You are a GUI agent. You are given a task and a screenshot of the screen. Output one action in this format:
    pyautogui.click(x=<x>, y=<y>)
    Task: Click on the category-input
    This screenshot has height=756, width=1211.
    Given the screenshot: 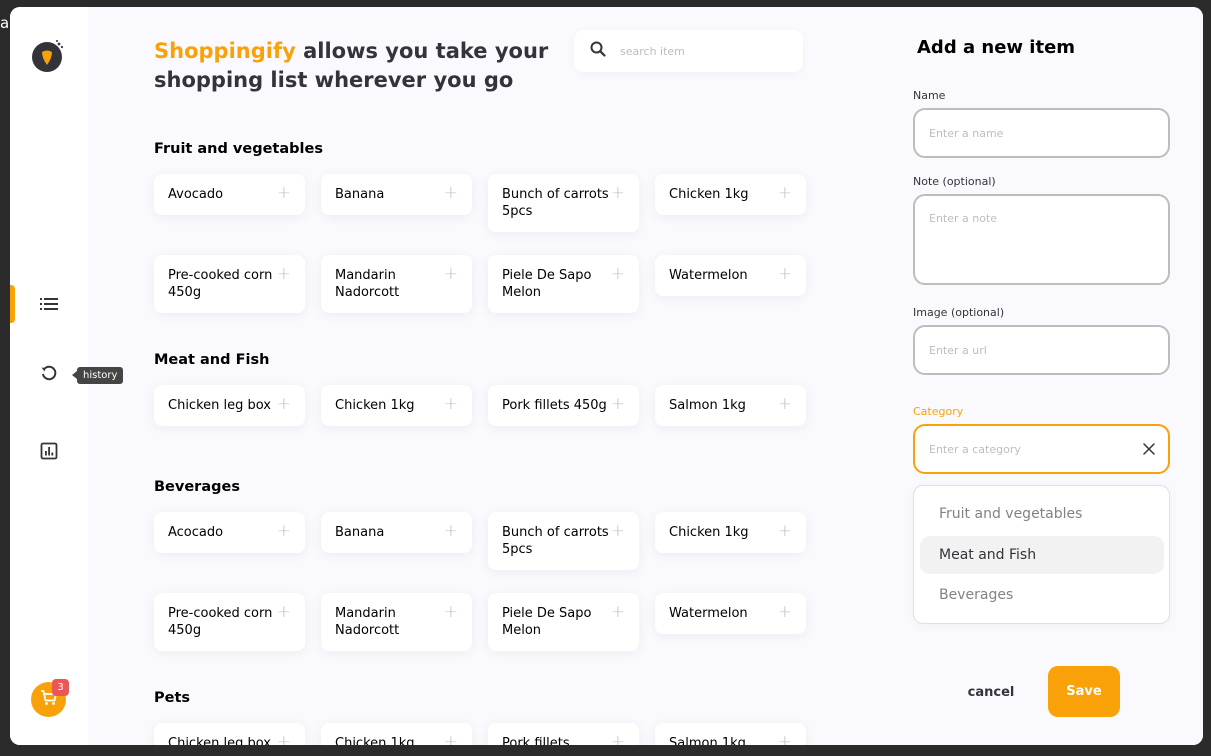 What is the action you would take?
    pyautogui.click(x=1041, y=449)
    